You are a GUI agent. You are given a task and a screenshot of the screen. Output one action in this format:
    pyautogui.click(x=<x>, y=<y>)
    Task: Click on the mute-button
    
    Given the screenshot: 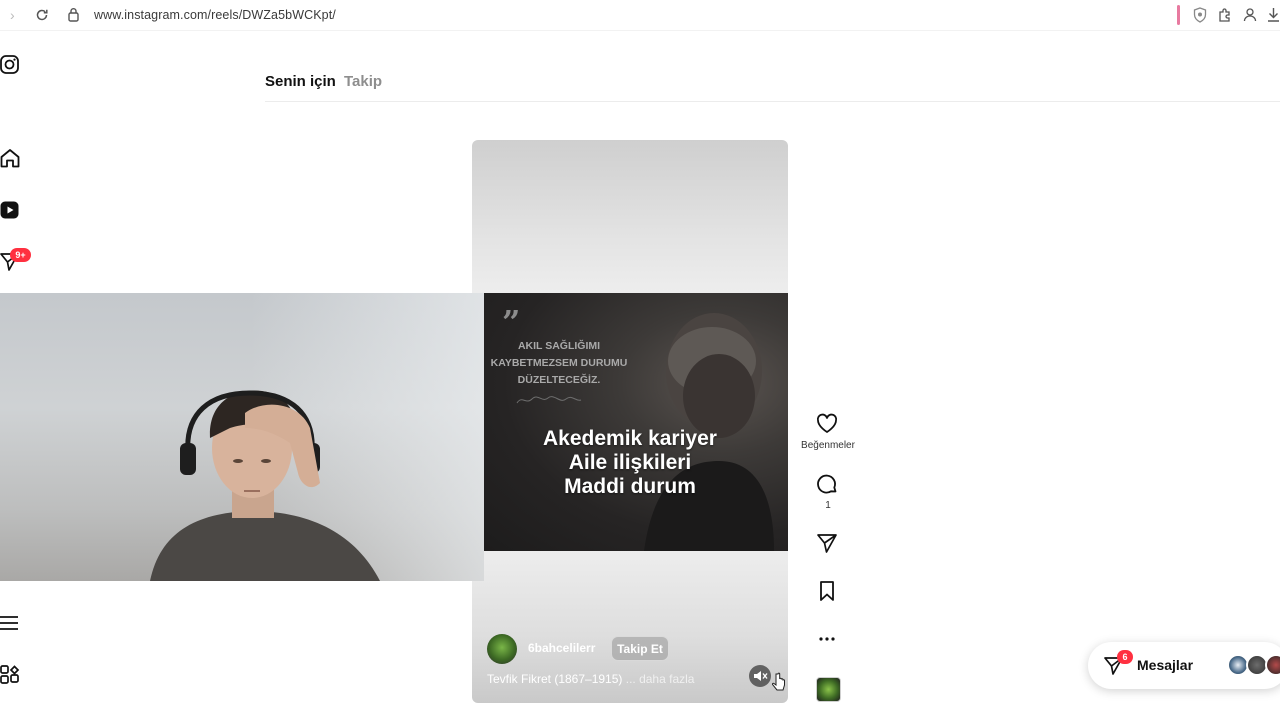 What is the action you would take?
    pyautogui.click(x=760, y=676)
    